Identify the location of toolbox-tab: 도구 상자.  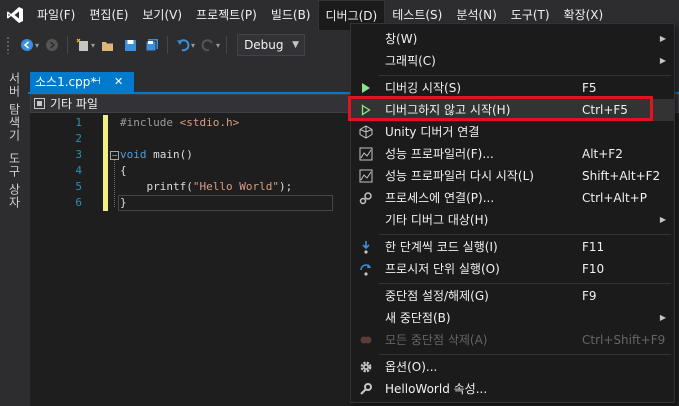
(14, 180).